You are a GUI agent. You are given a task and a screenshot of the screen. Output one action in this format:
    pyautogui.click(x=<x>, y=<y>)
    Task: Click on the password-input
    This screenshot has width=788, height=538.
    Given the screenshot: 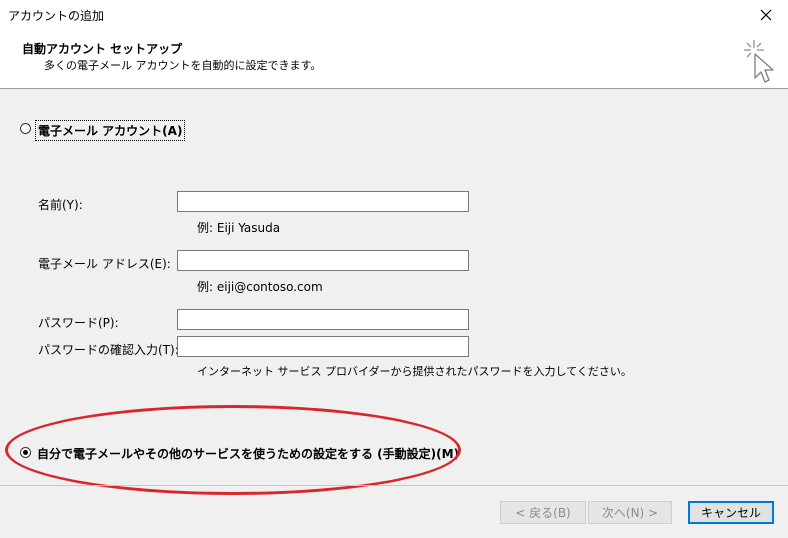 What is the action you would take?
    pyautogui.click(x=323, y=319)
    